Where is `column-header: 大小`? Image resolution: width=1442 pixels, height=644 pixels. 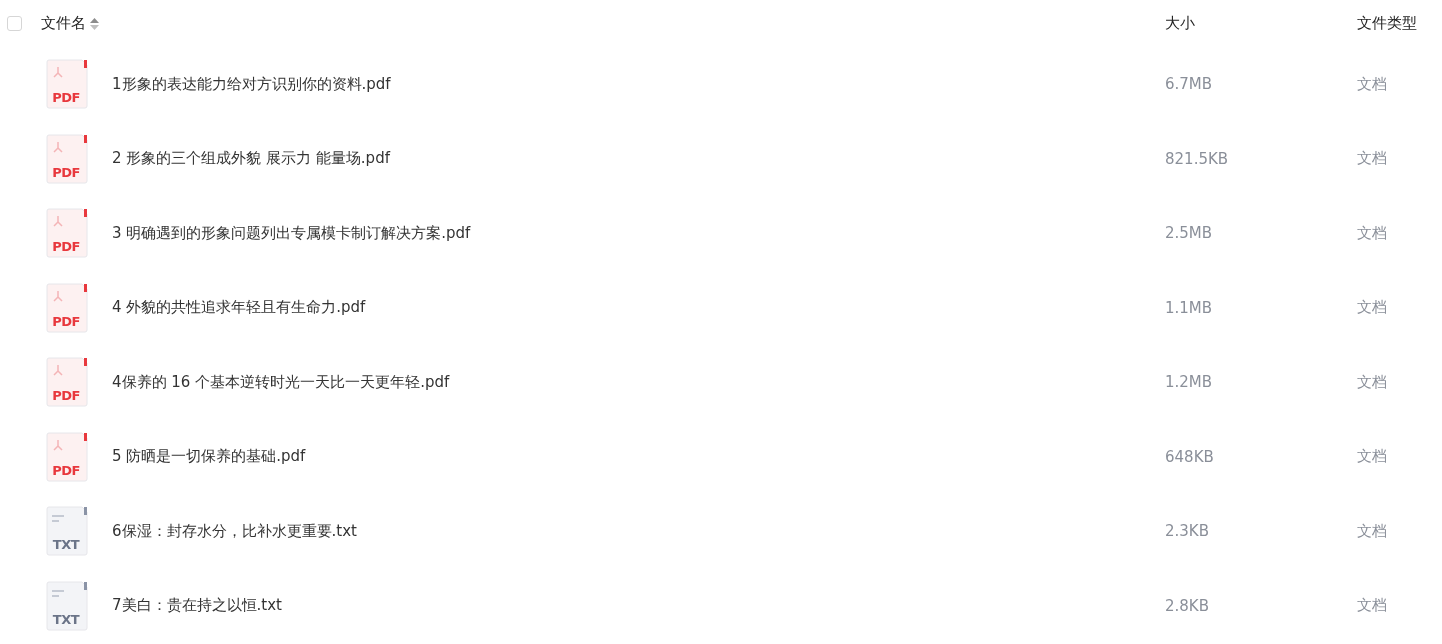
column-header: 大小 is located at coordinates (1180, 23).